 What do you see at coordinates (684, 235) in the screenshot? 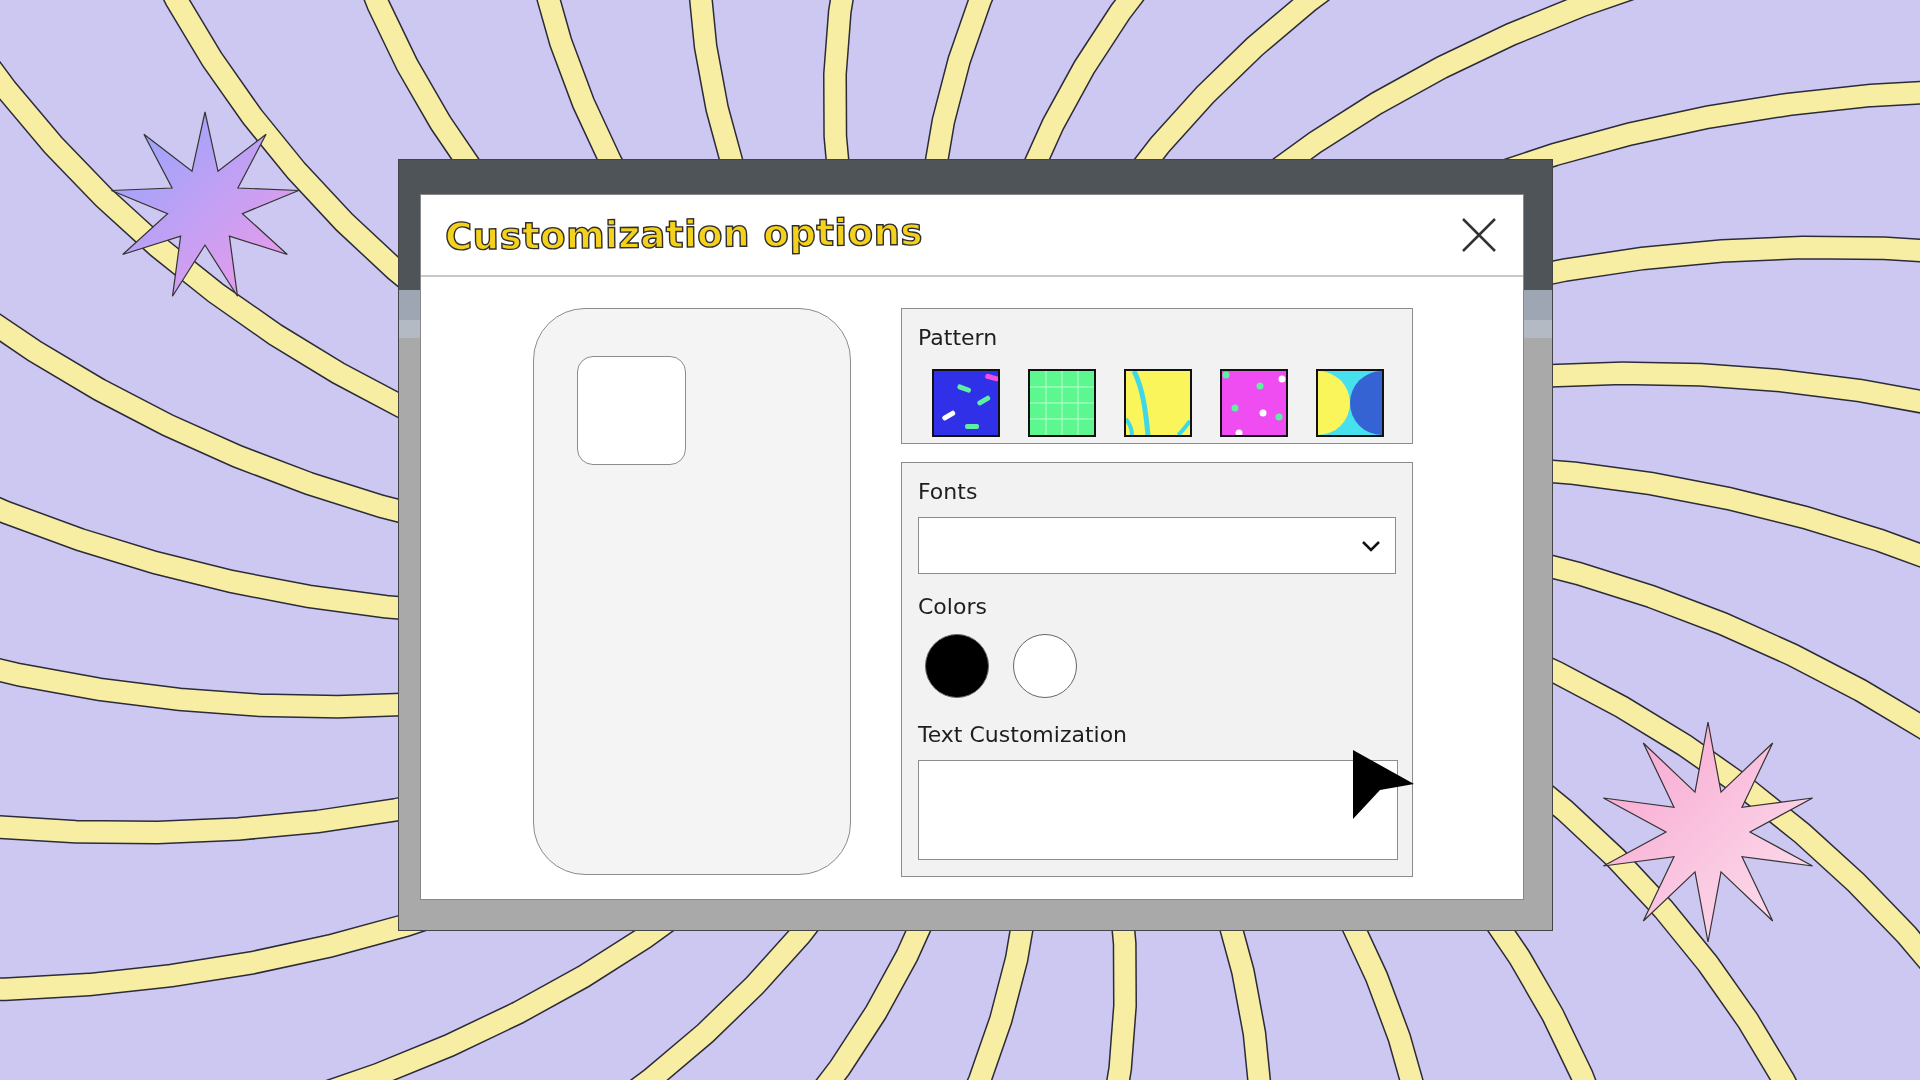
I see `dialog-title: Customization options` at bounding box center [684, 235].